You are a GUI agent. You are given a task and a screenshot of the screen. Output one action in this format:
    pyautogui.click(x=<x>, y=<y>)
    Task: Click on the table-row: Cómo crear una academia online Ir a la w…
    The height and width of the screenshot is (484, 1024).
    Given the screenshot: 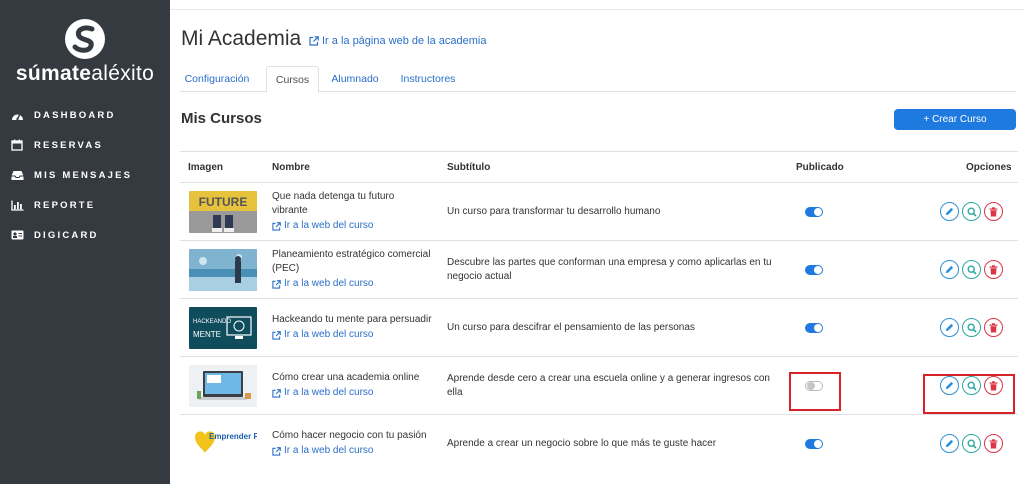 What is the action you would take?
    pyautogui.click(x=599, y=386)
    